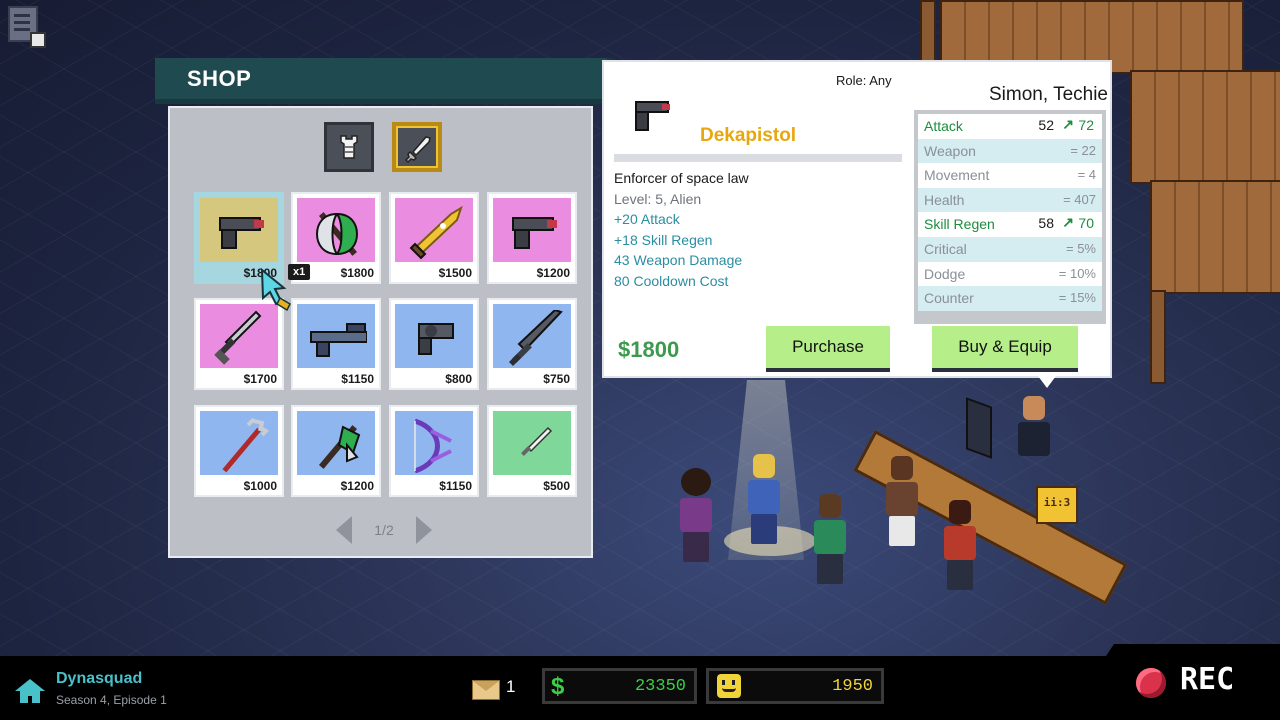  What do you see at coordinates (1207, 679) in the screenshot?
I see `rec-label: REC` at bounding box center [1207, 679].